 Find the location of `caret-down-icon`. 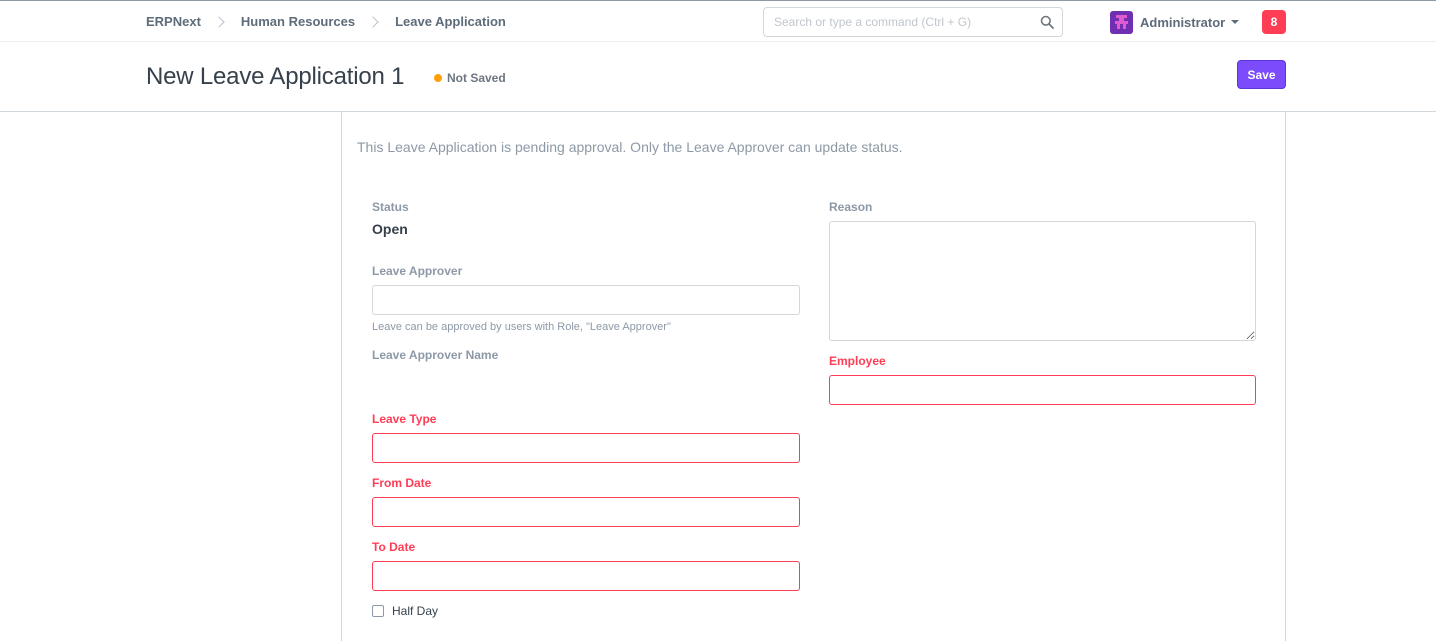

caret-down-icon is located at coordinates (1235, 22).